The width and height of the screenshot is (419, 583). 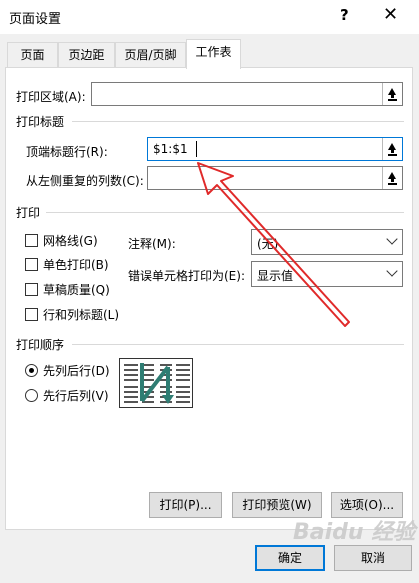 I want to click on watermark: Baidu 经验, so click(x=354, y=532).